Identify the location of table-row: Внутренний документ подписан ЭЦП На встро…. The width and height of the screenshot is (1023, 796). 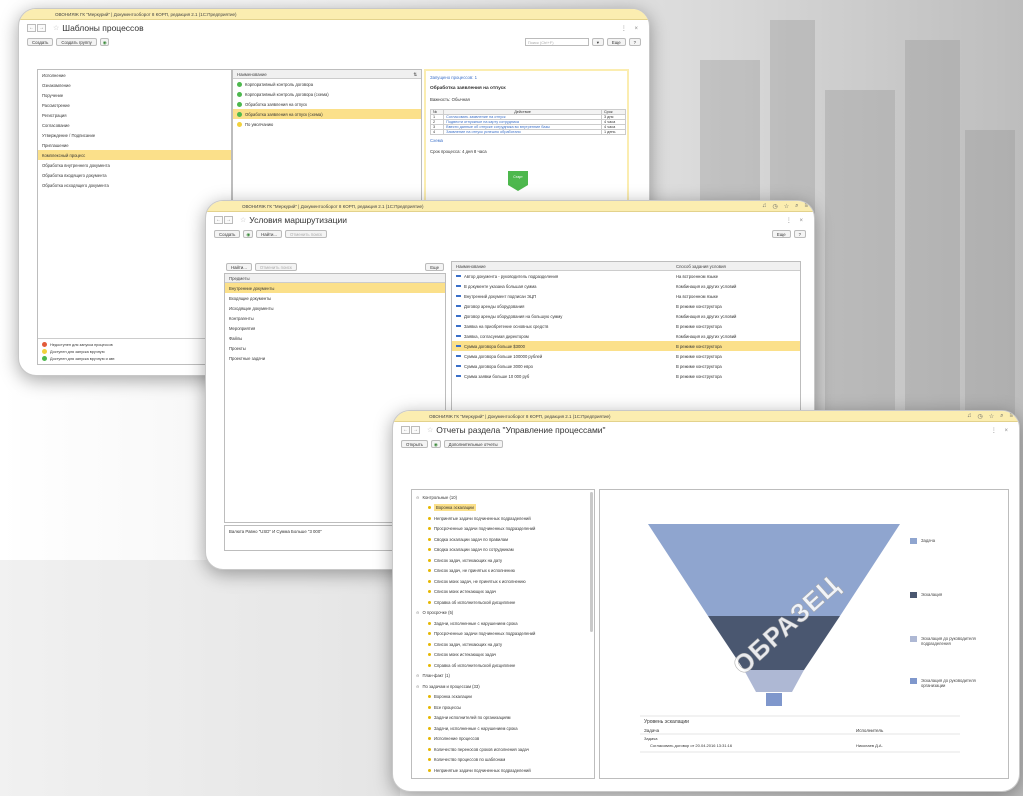
(626, 296).